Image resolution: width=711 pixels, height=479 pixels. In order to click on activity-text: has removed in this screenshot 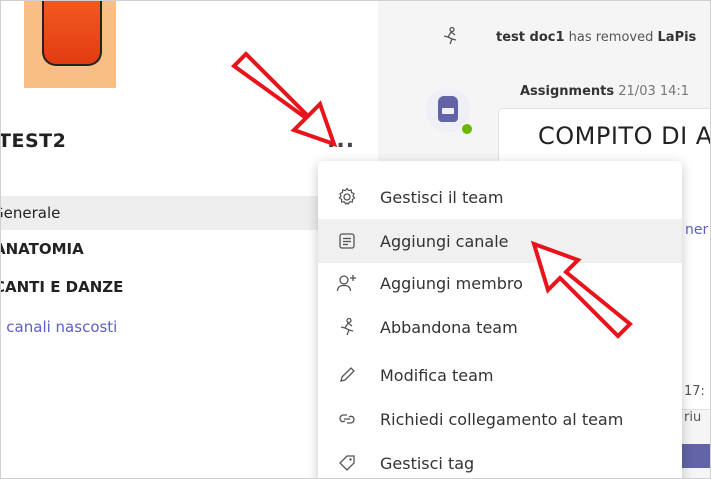, I will do `click(611, 37)`.